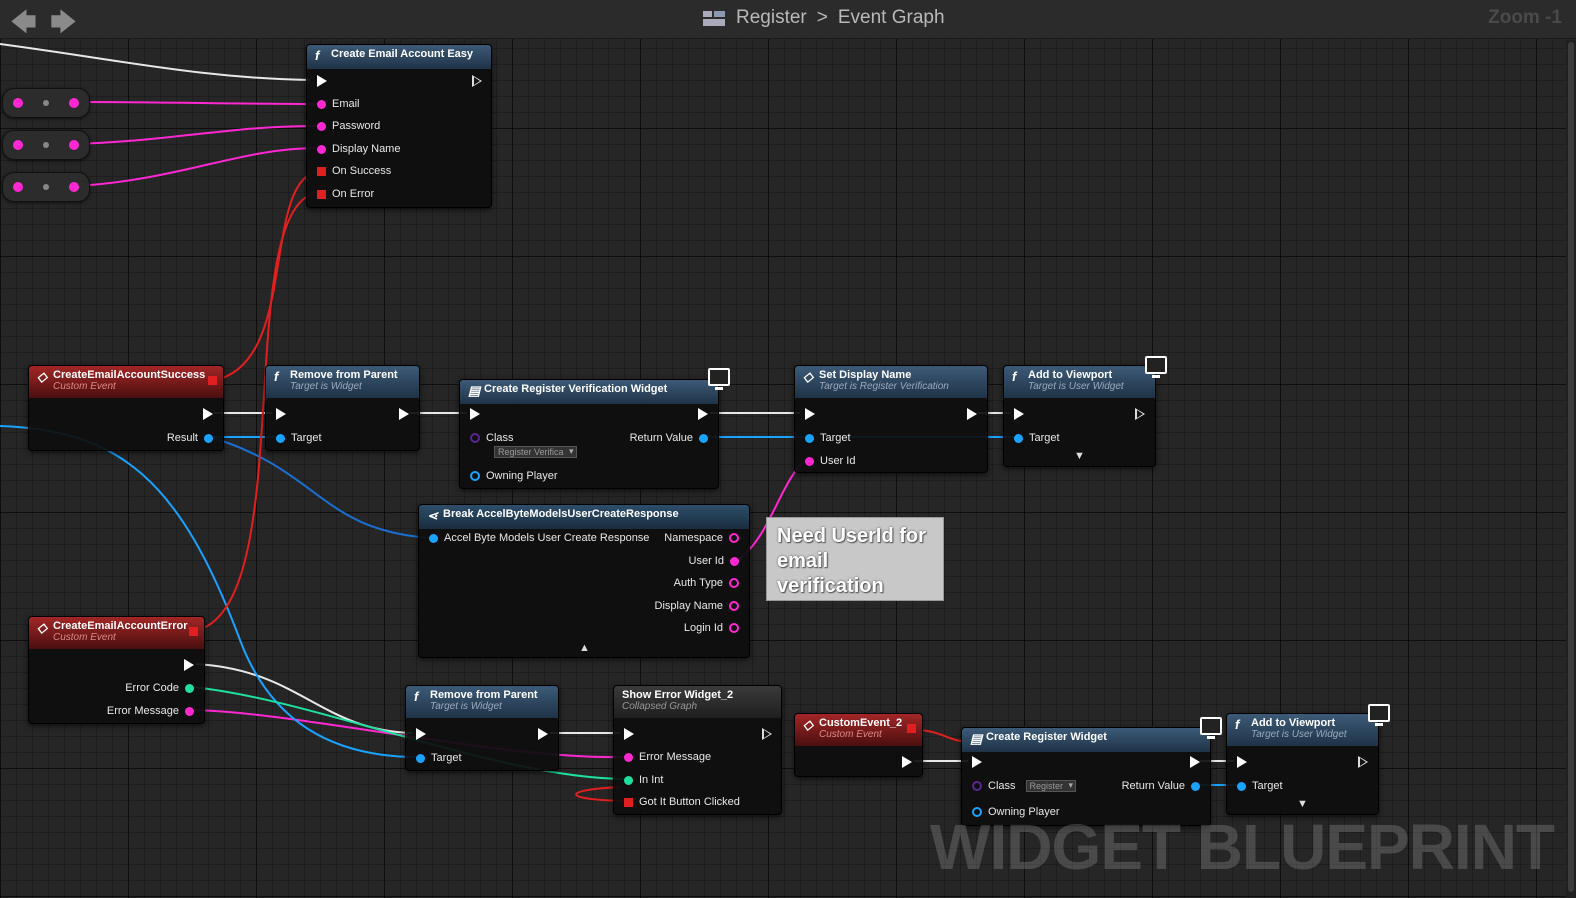 The width and height of the screenshot is (1576, 898). What do you see at coordinates (706, 583) in the screenshot?
I see `pin-auth-type: Auth Type` at bounding box center [706, 583].